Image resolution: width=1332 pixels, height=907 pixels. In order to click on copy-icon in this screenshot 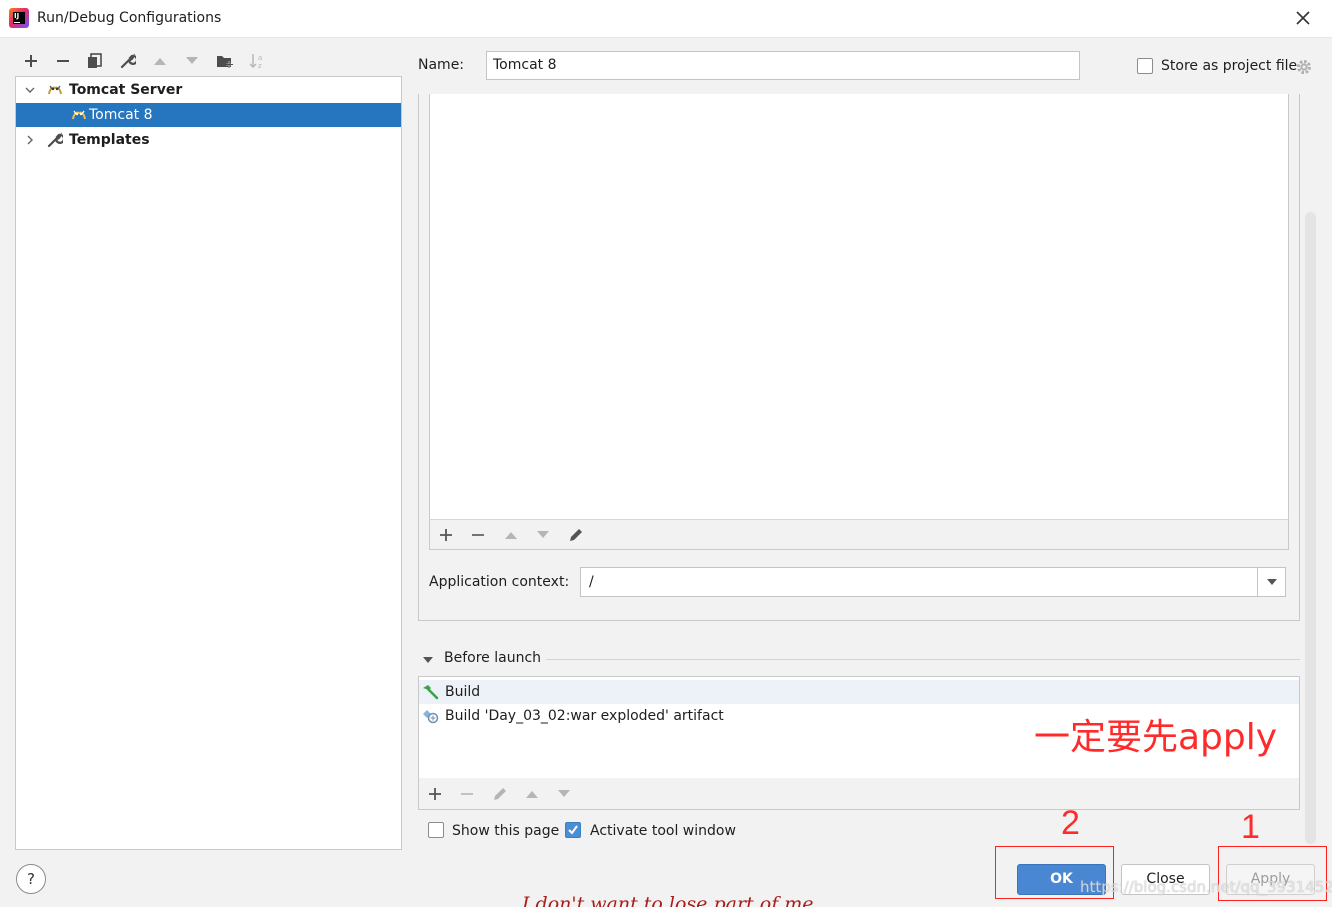, I will do `click(95, 60)`.